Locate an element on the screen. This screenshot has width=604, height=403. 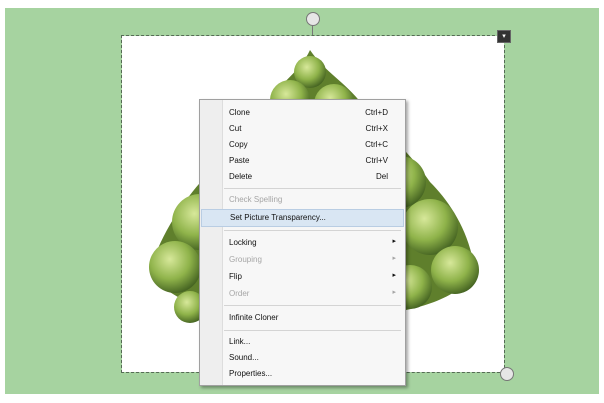
rotate-stem is located at coordinates (312, 30).